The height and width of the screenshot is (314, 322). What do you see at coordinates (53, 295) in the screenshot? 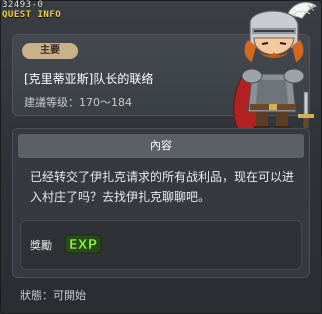
I see `quest-status: 狀態：可開始` at bounding box center [53, 295].